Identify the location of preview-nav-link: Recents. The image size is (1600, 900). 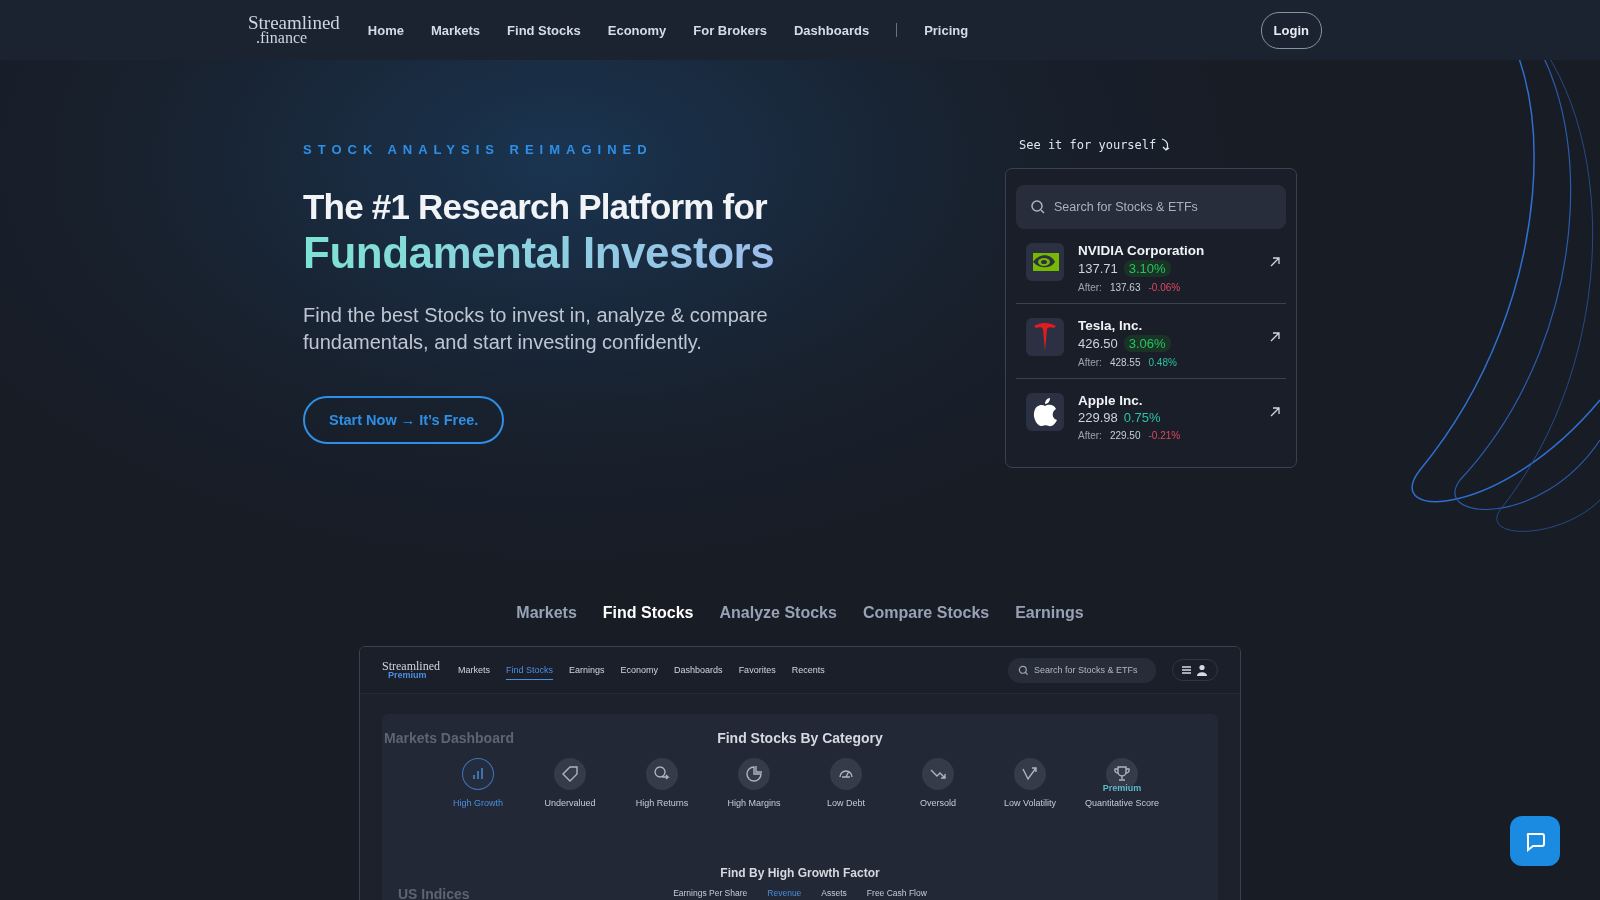
(808, 670).